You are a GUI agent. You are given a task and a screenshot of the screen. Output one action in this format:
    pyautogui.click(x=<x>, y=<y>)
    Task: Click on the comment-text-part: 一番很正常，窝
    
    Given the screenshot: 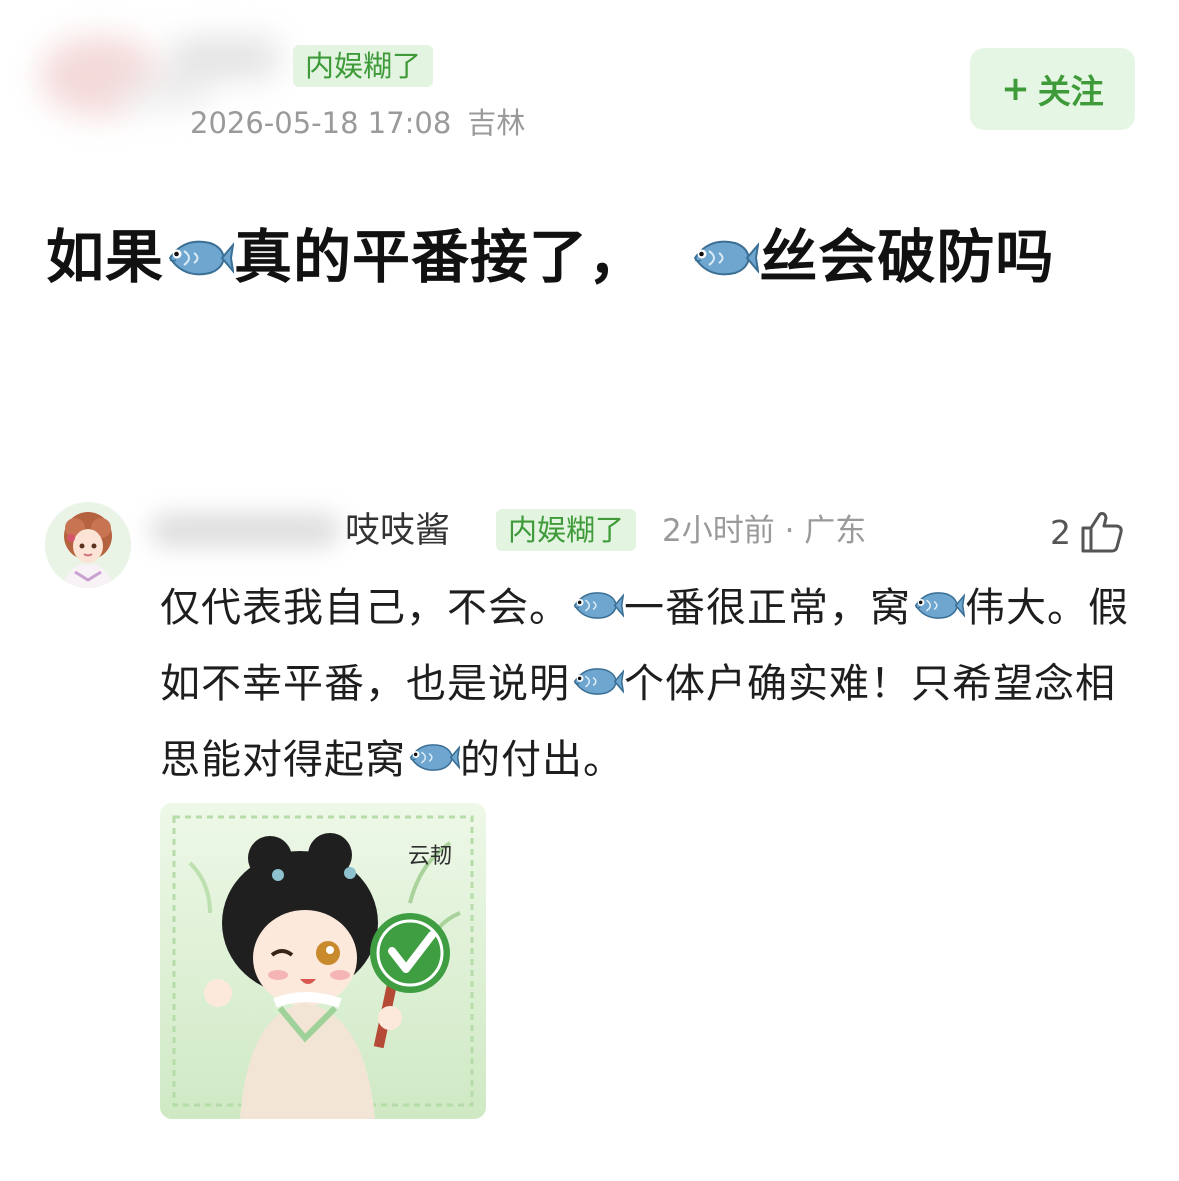 What is the action you would take?
    pyautogui.click(x=767, y=608)
    